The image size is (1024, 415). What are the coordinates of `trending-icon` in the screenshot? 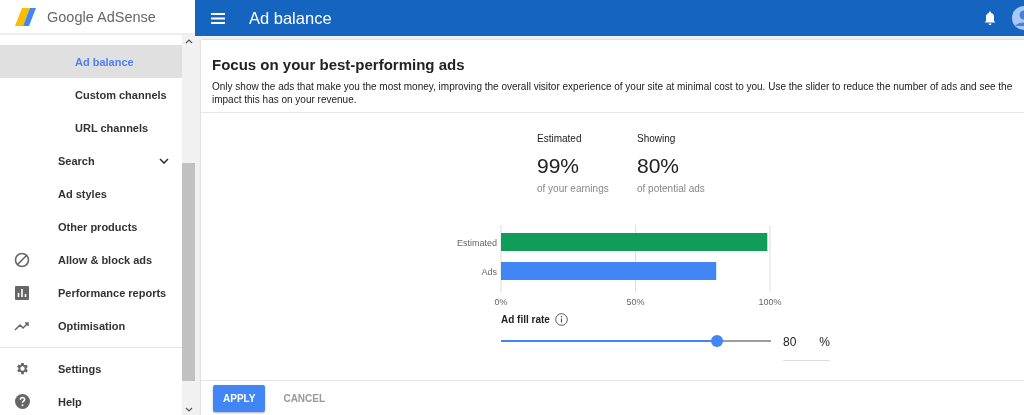 It's located at (22, 325).